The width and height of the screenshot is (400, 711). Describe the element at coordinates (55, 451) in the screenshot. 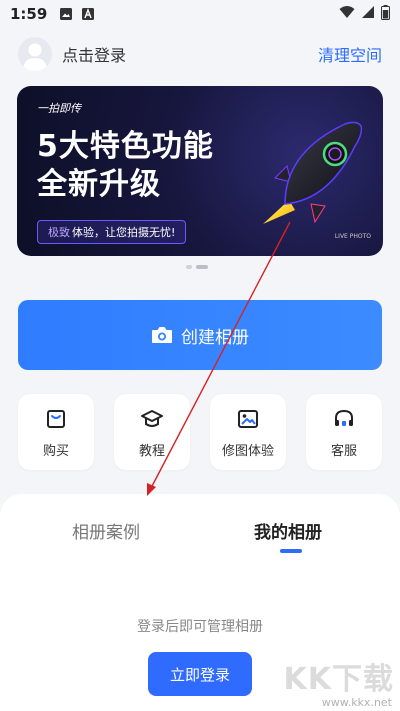

I see `function-label: 购买` at that location.